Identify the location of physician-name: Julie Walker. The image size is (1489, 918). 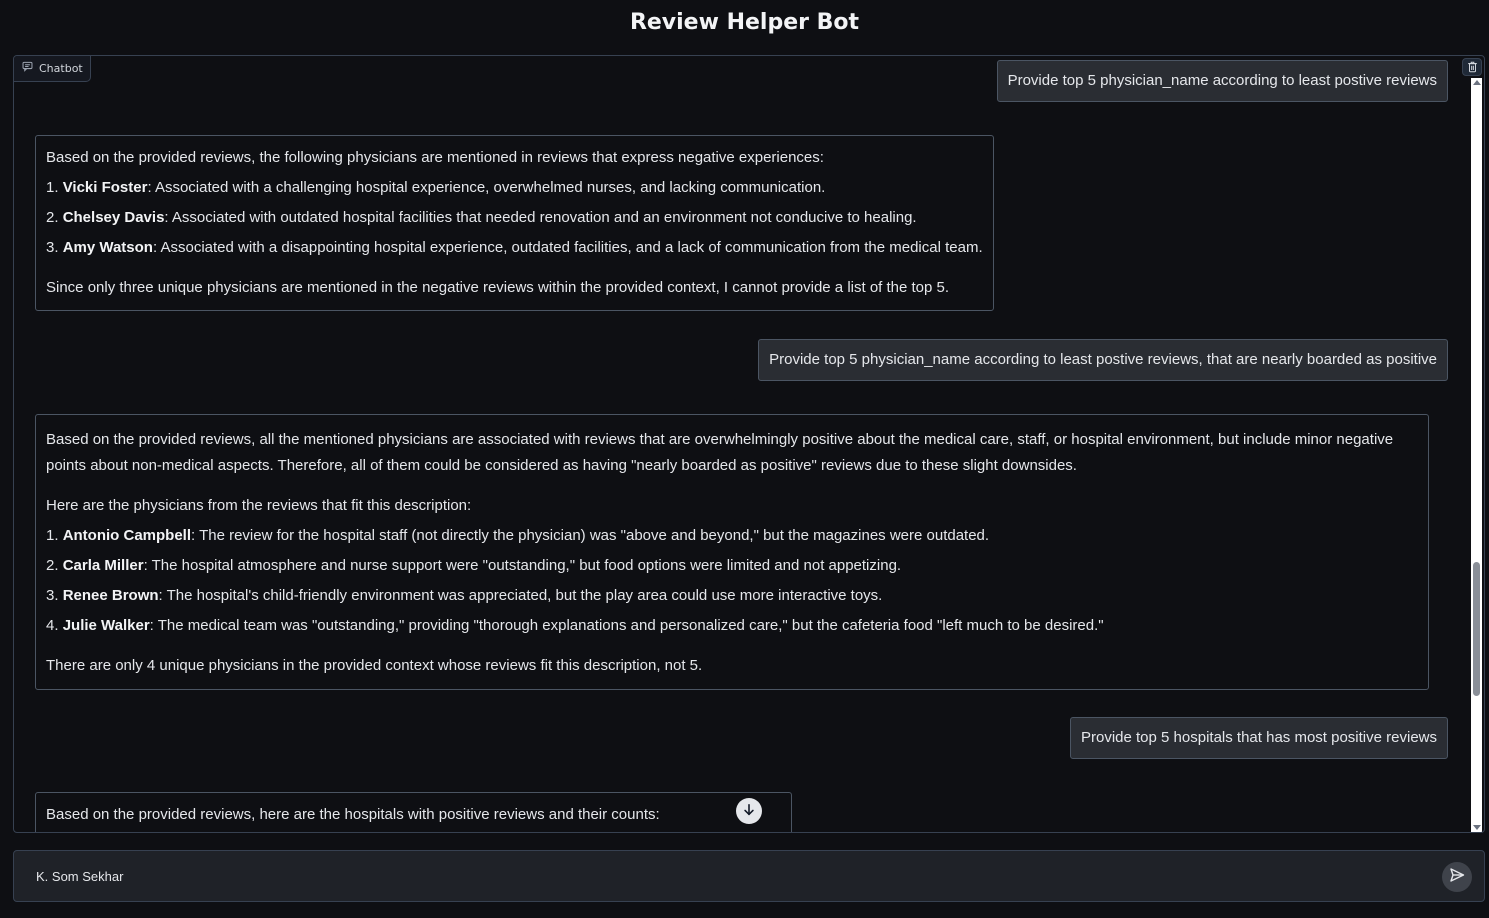
(106, 625).